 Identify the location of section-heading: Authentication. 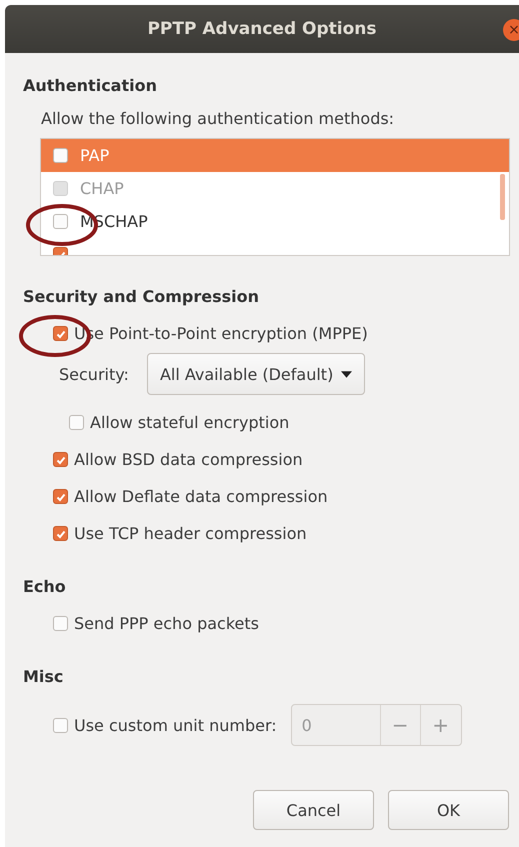
(90, 85).